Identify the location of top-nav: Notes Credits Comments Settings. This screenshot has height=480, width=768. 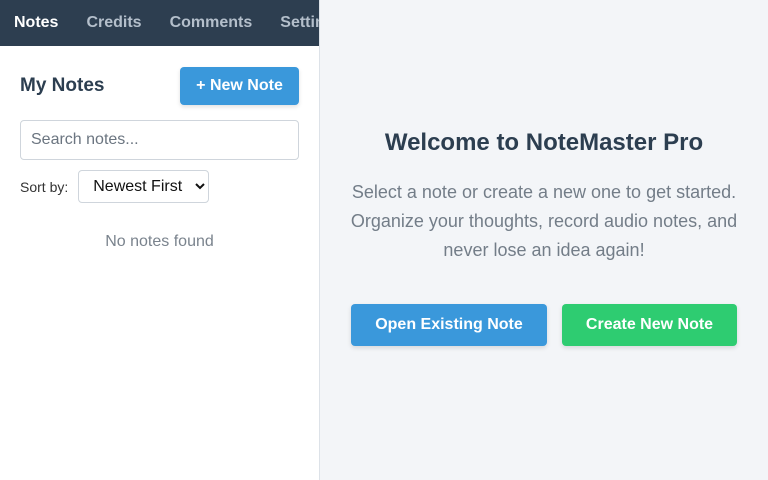
(159, 23).